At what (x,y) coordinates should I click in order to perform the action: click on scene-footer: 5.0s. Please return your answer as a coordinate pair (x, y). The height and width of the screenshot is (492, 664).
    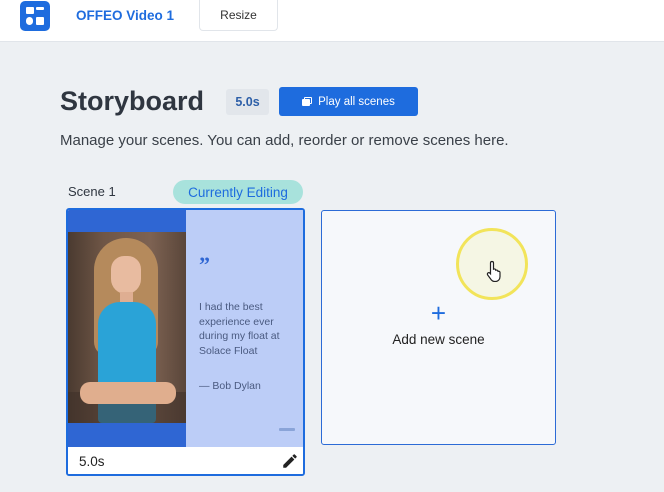
    Looking at the image, I should click on (185, 460).